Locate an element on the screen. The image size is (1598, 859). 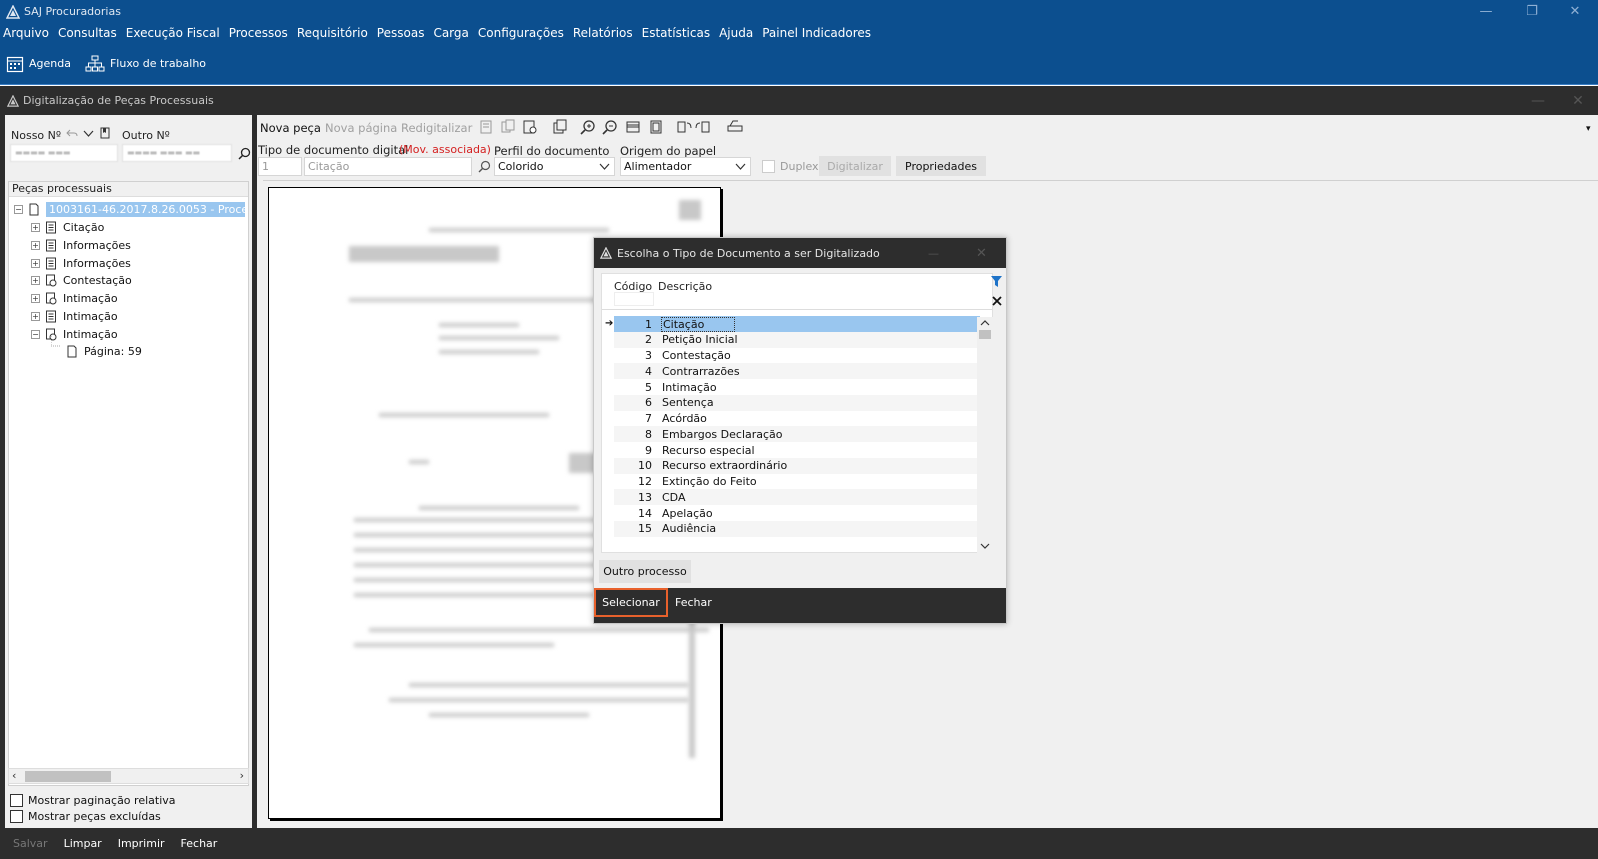
selecionar-button: Selecionar is located at coordinates (631, 602).